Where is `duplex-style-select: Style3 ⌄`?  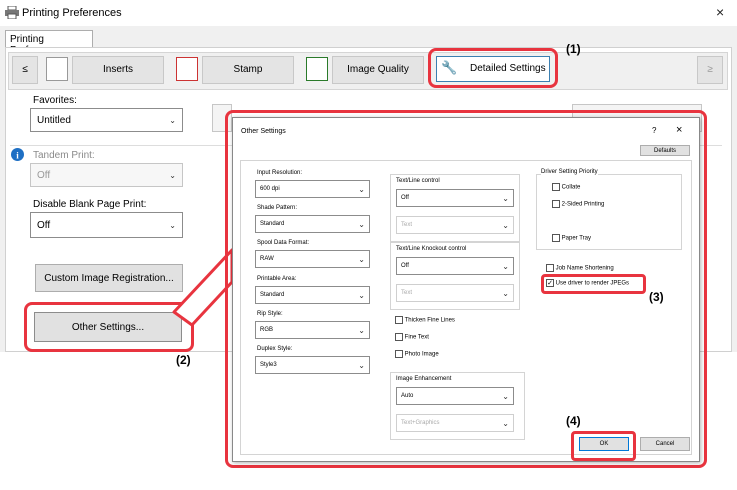
duplex-style-select: Style3 ⌄ is located at coordinates (312, 365).